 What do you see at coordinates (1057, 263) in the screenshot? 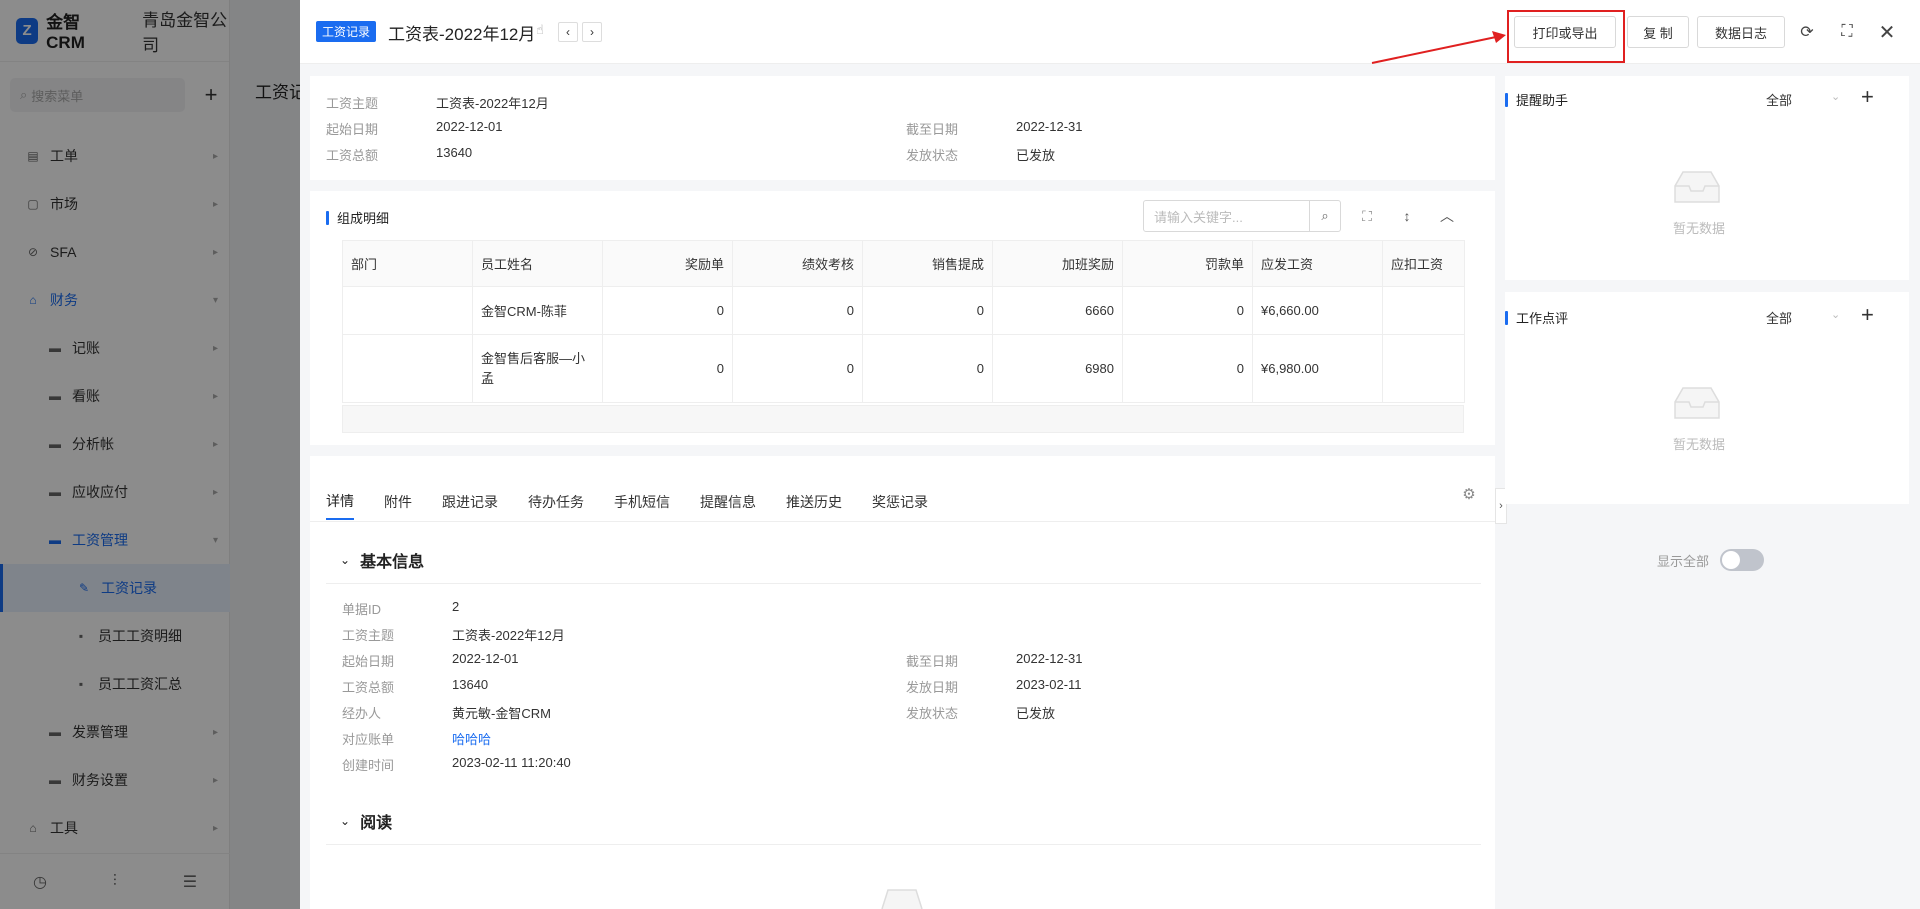
I see `col-header: 加班奖励` at bounding box center [1057, 263].